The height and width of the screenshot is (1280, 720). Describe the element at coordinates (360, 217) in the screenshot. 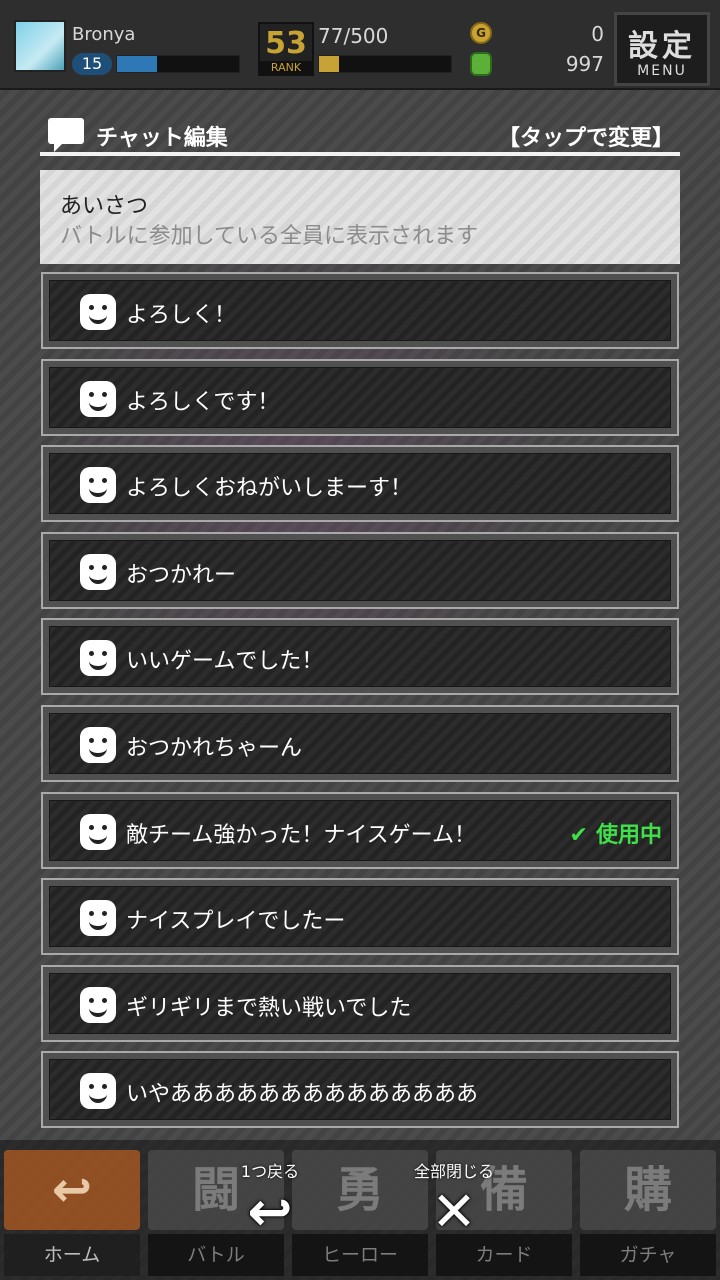

I see `category-header: あいさつ バトルに参加している全員に表示されます` at that location.